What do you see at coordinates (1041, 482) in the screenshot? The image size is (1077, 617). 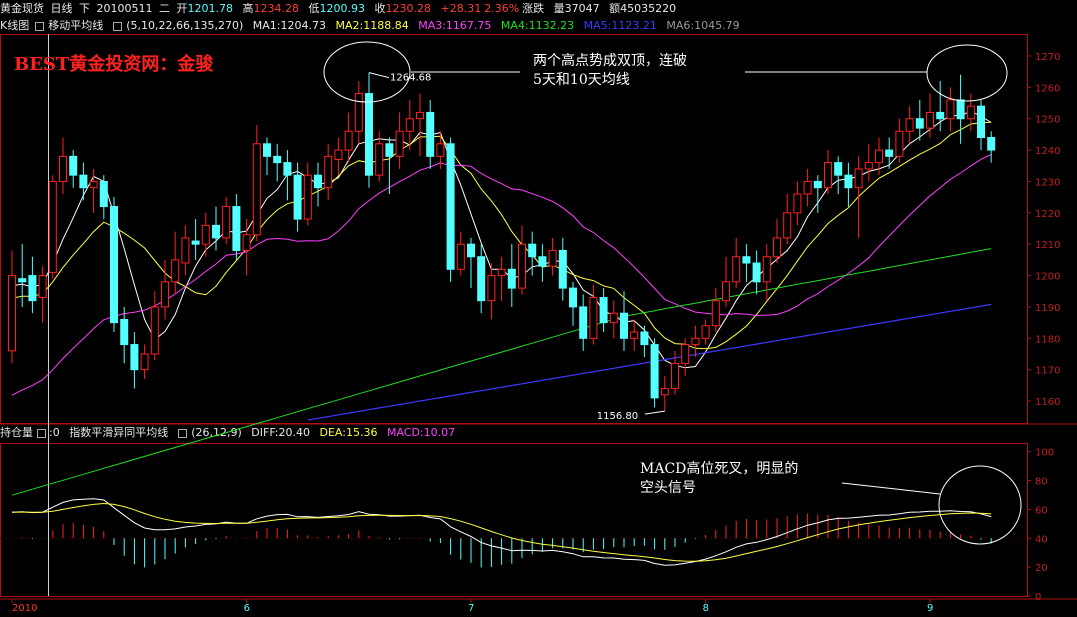 I see `macd-tick-label: 80` at bounding box center [1041, 482].